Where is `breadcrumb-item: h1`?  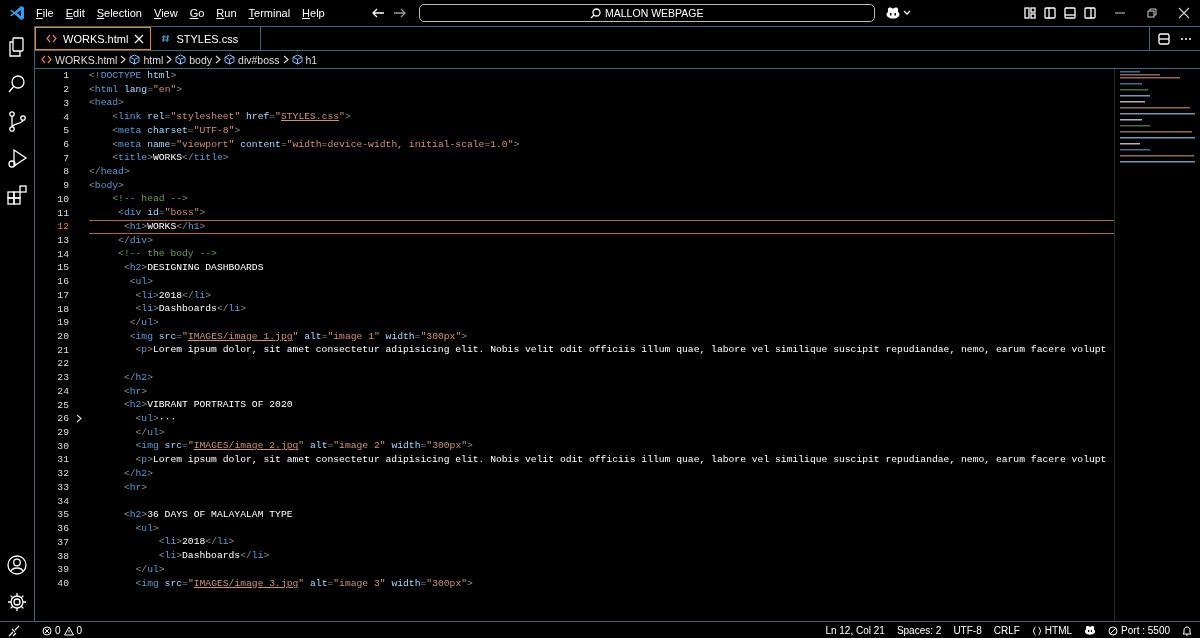 breadcrumb-item: h1 is located at coordinates (304, 59).